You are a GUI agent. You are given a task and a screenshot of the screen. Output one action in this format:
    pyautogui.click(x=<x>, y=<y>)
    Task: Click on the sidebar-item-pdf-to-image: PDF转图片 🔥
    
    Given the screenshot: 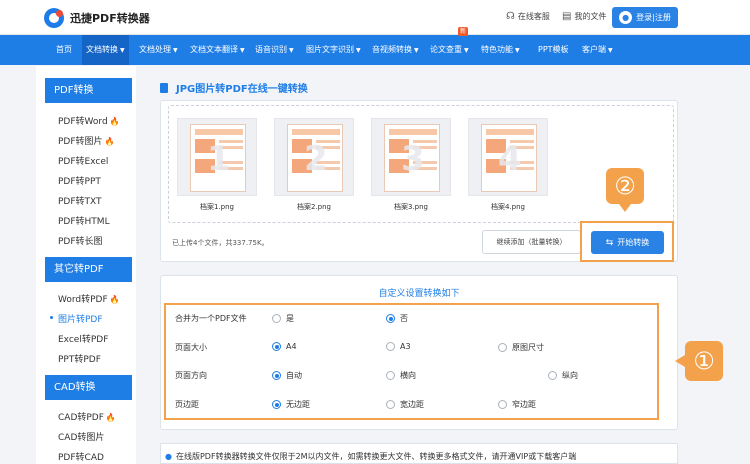 What is the action you would take?
    pyautogui.click(x=86, y=140)
    